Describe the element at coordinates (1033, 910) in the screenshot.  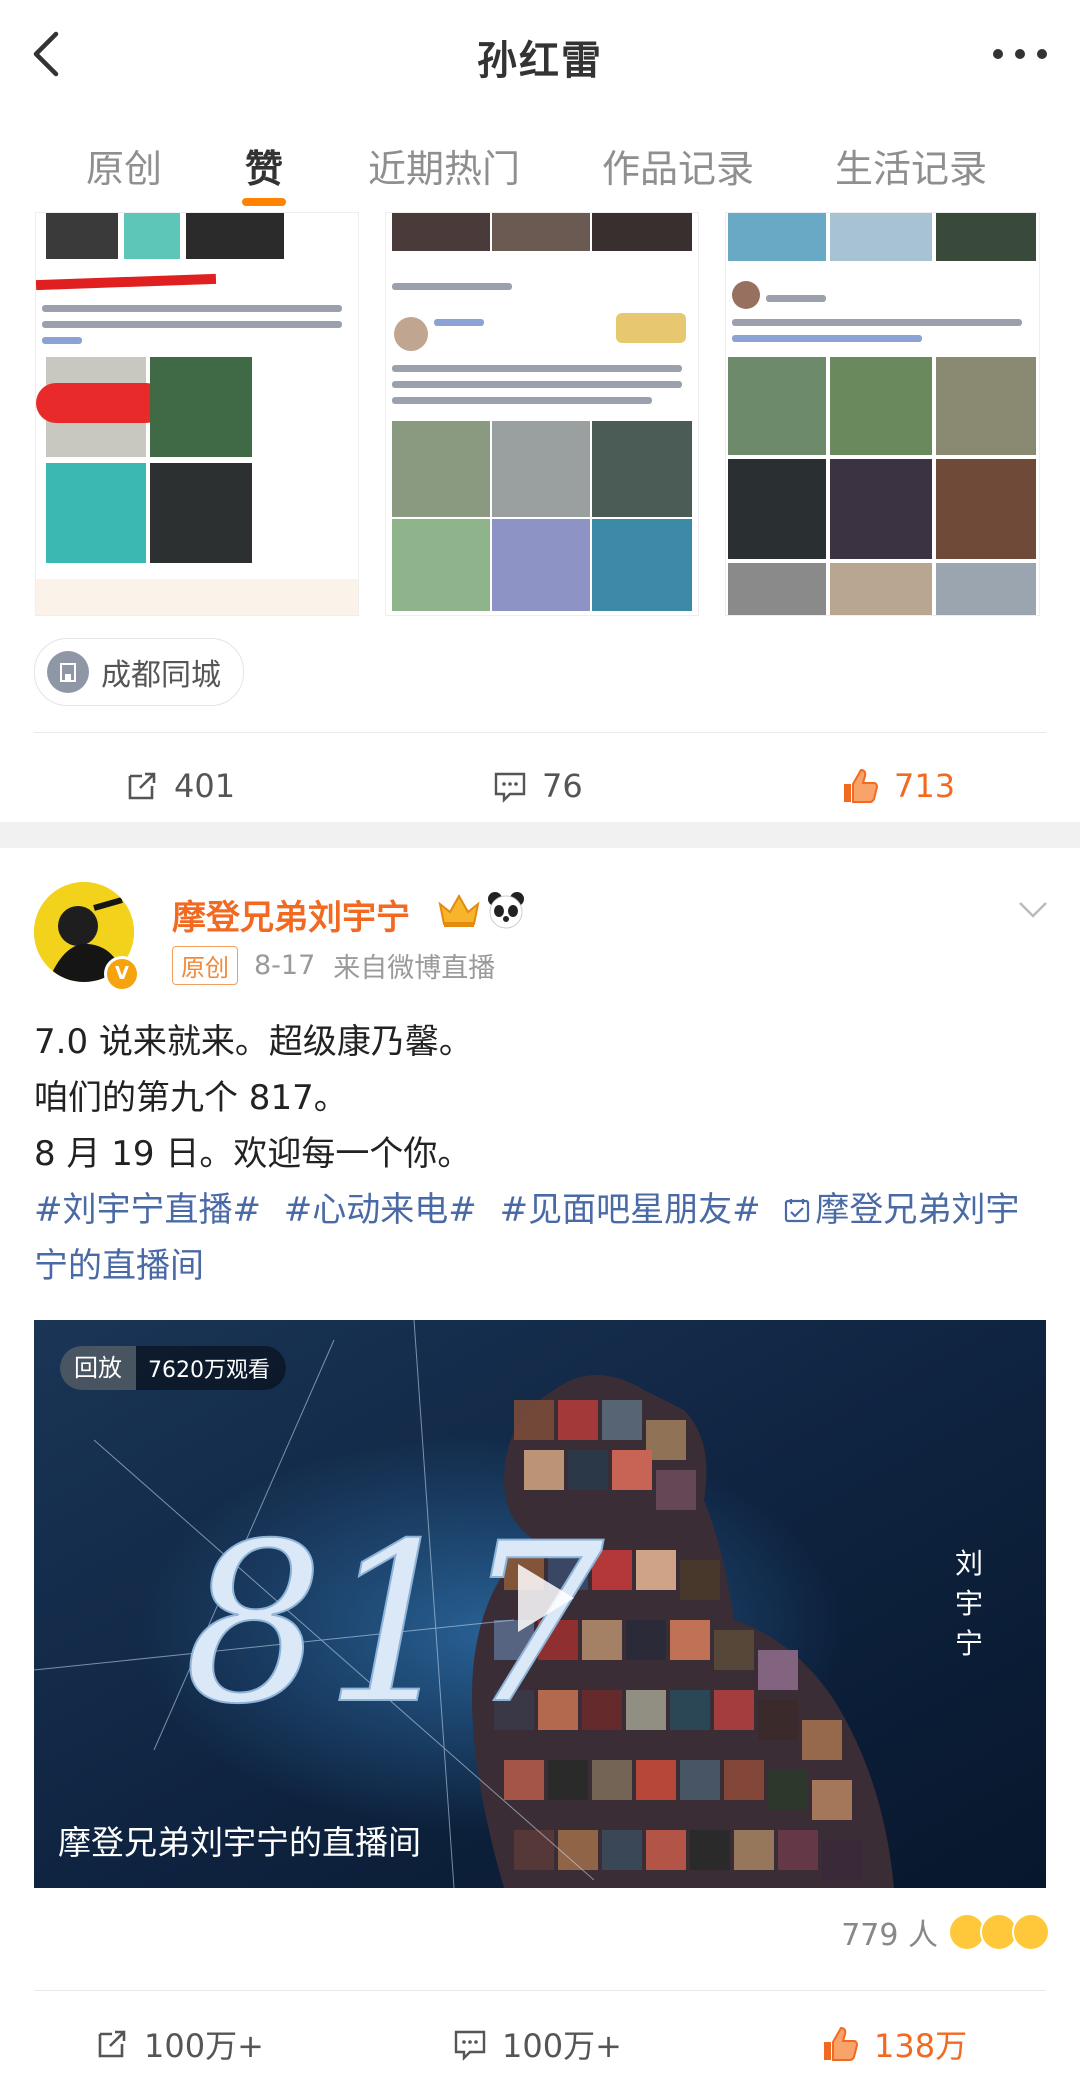
I see `chevron-down-icon` at that location.